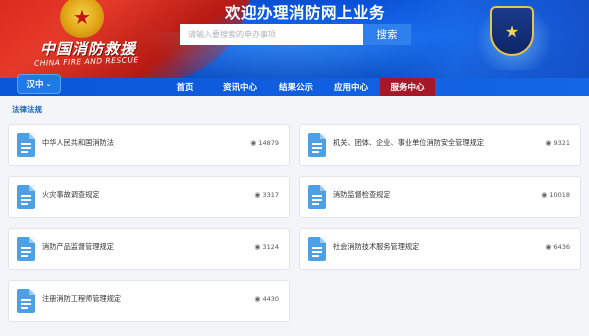 This screenshot has width=589, height=336. Describe the element at coordinates (270, 247) in the screenshot. I see `view-count-value: 3124` at that location.